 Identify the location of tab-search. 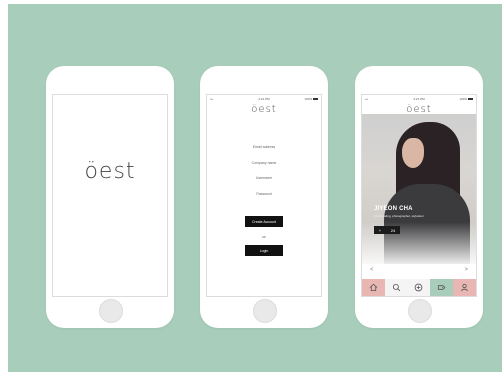
(396, 287).